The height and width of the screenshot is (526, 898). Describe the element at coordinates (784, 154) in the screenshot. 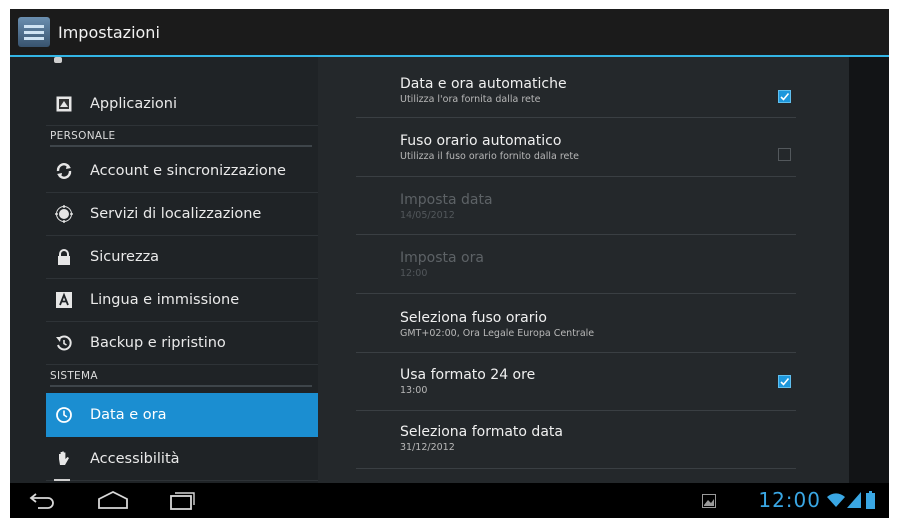

I see `auto-timezone-checkbox` at that location.